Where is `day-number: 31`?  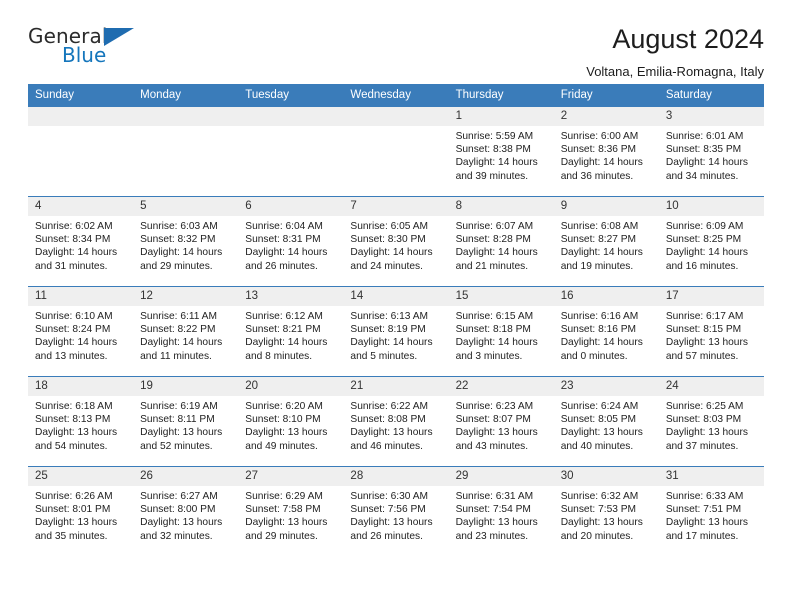 day-number: 31 is located at coordinates (711, 476).